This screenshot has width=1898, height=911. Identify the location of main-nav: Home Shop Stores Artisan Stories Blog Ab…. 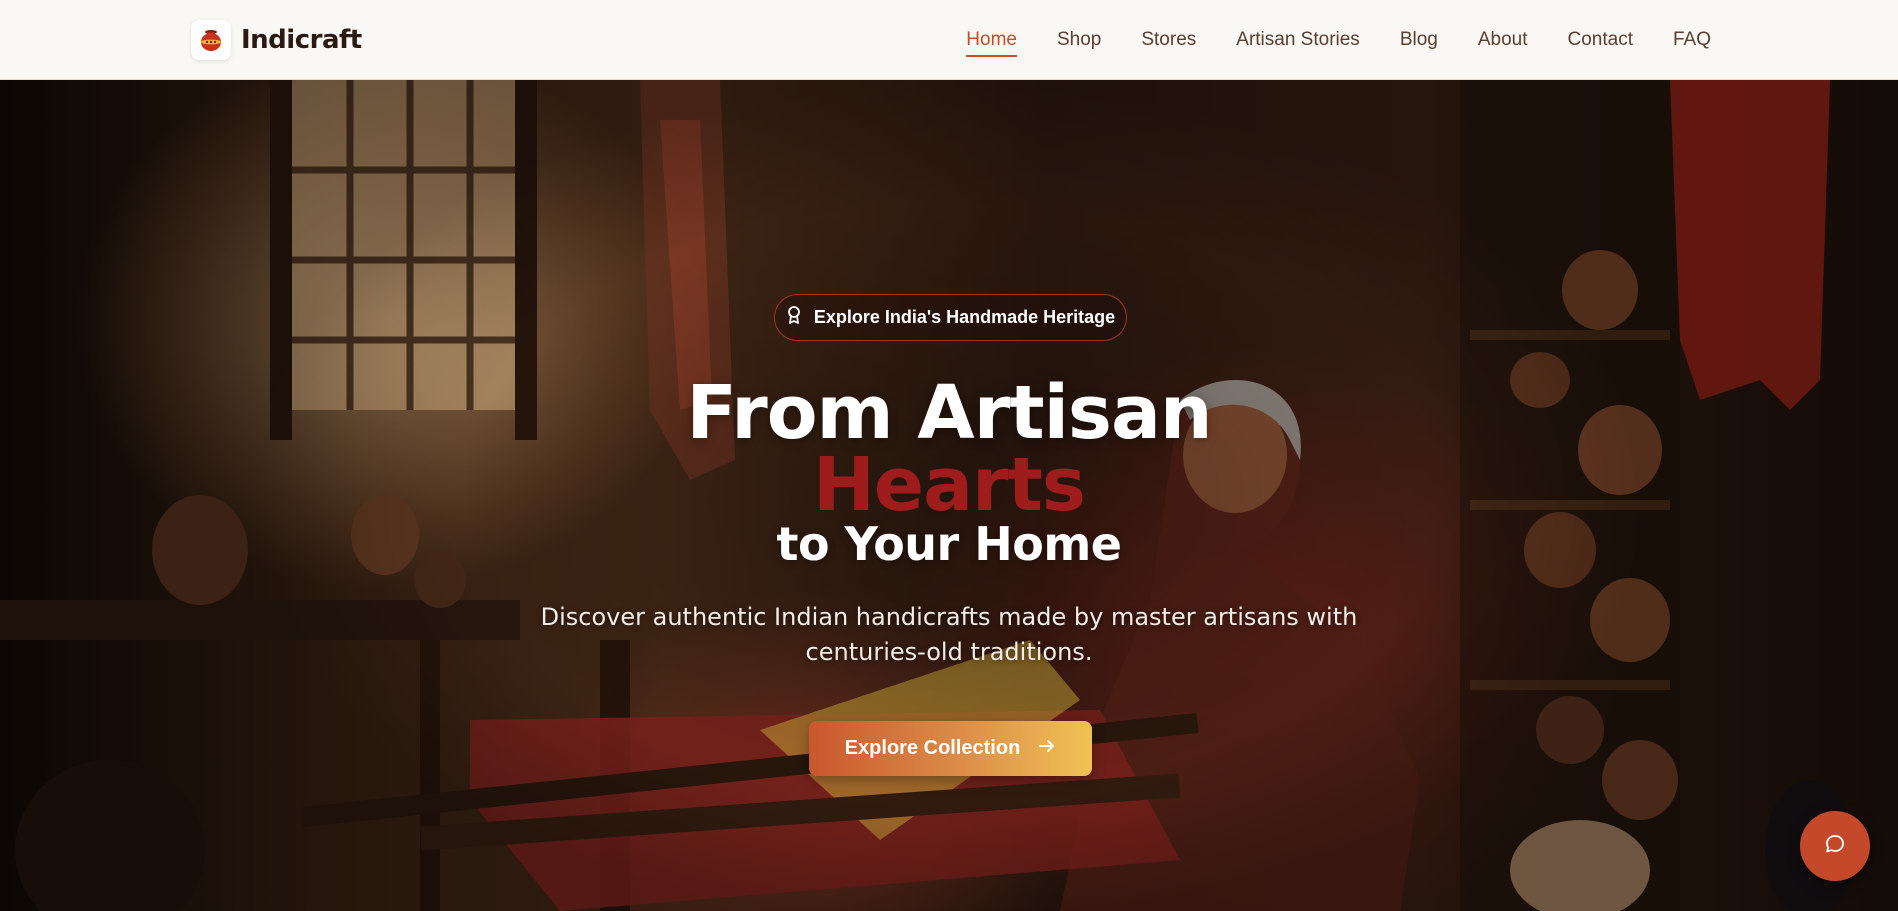
(1338, 40).